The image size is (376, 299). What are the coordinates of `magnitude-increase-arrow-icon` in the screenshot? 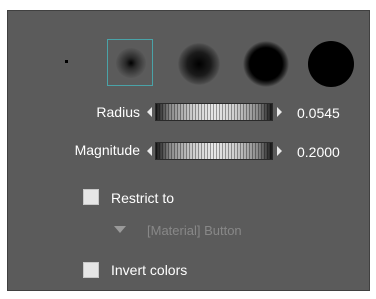 It's located at (279, 151).